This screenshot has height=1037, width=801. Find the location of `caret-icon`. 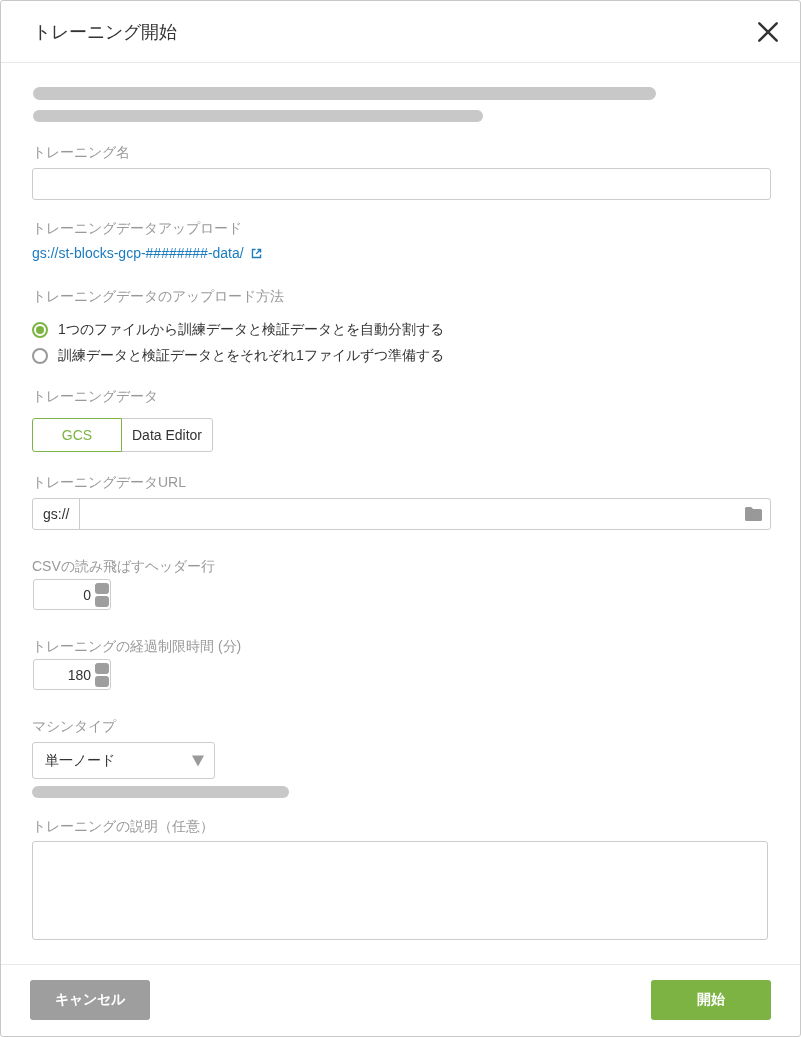

caret-icon is located at coordinates (198, 760).